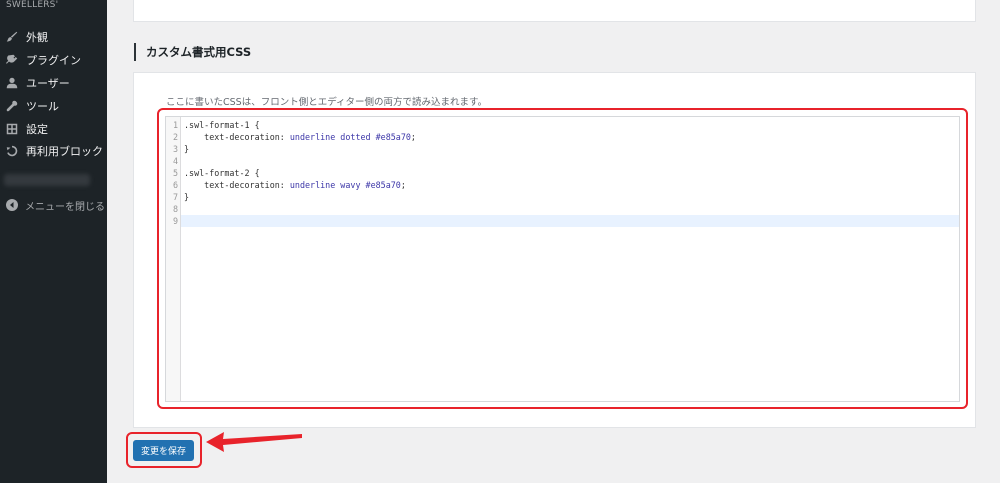 This screenshot has width=1000, height=483. What do you see at coordinates (32, 5) in the screenshot?
I see `brand-label: SWELLERS'` at bounding box center [32, 5].